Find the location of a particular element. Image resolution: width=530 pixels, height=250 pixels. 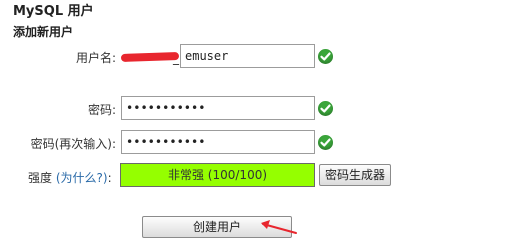

redaction-mark is located at coordinates (150, 57).